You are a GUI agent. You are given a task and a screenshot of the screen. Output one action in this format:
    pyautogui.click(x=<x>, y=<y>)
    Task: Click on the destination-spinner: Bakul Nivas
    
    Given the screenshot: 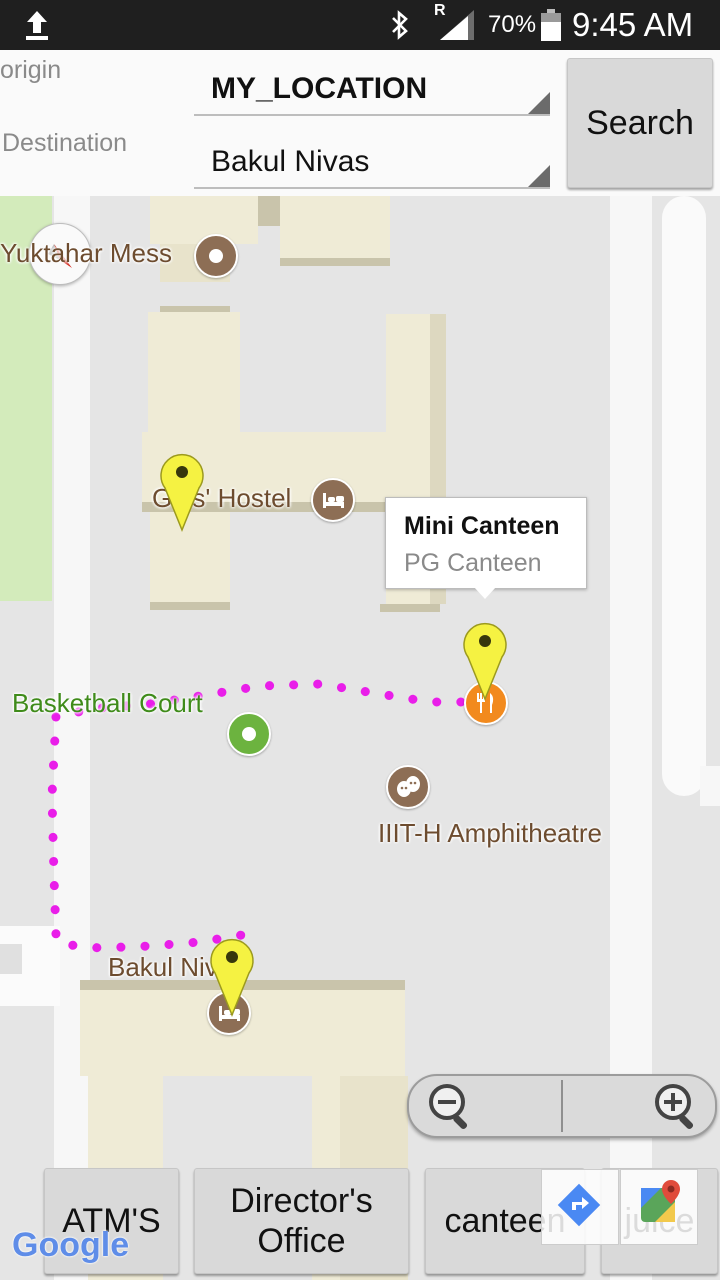 What is the action you would take?
    pyautogui.click(x=372, y=156)
    